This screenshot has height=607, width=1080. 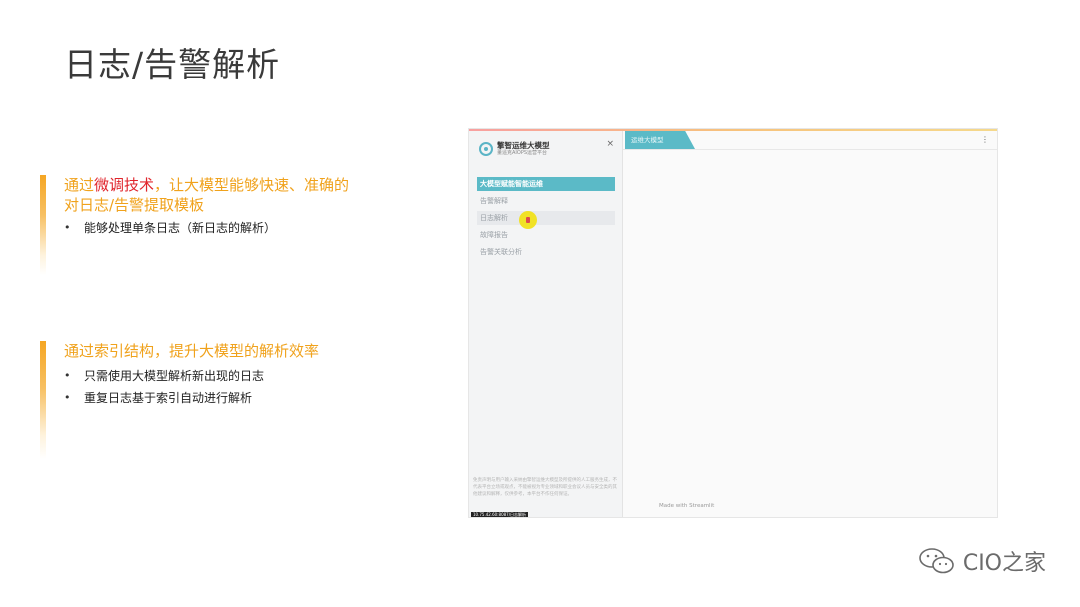 What do you see at coordinates (546, 184) in the screenshot?
I see `sidebar-item-intelligent-ops: 大模型赋能智能运维` at bounding box center [546, 184].